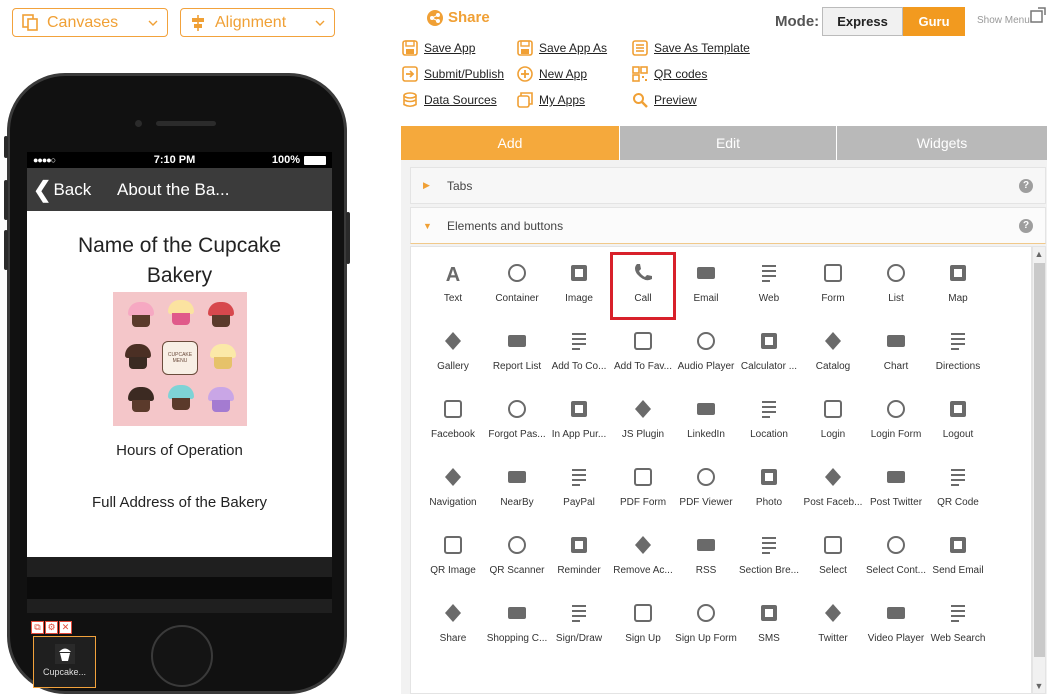 The height and width of the screenshot is (694, 1047). What do you see at coordinates (833, 354) in the screenshot?
I see `widget-catalog: Catalog` at bounding box center [833, 354].